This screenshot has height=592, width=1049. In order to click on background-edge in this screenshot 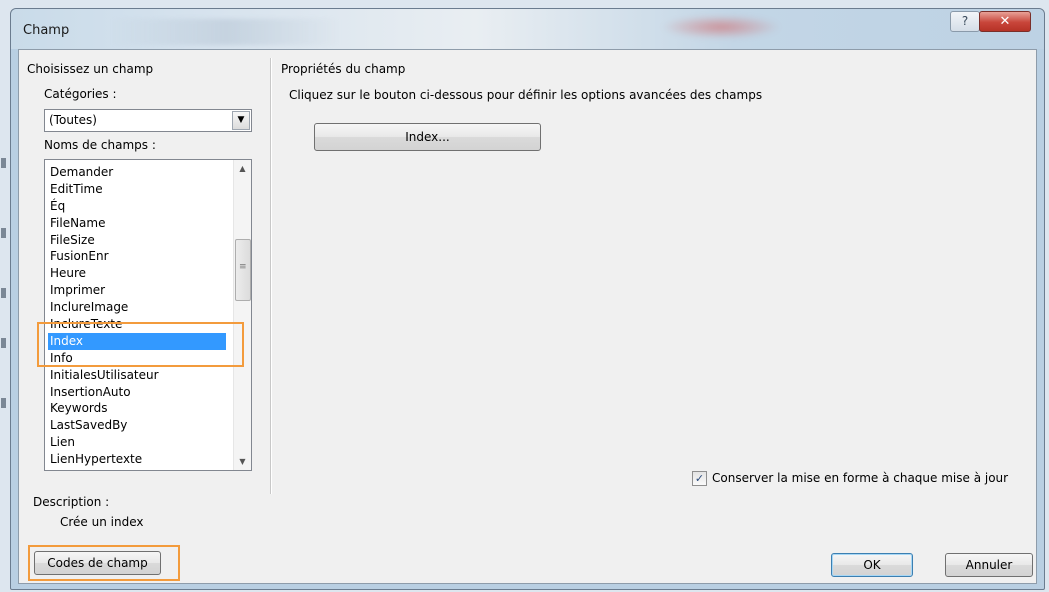, I will do `click(4, 280)`.